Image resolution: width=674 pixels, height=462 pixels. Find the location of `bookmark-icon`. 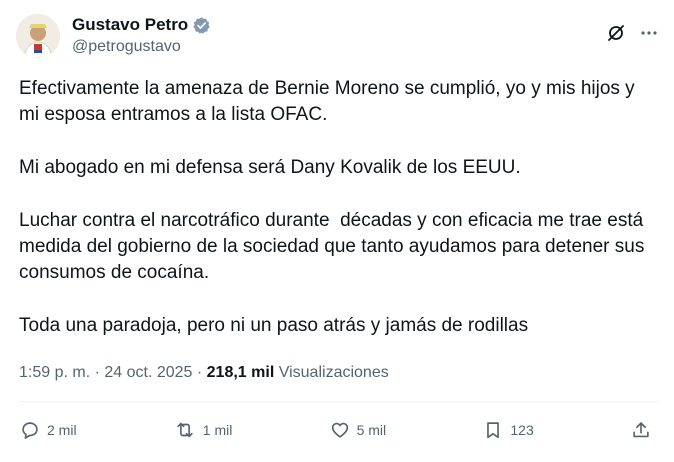

bookmark-icon is located at coordinates (493, 430).